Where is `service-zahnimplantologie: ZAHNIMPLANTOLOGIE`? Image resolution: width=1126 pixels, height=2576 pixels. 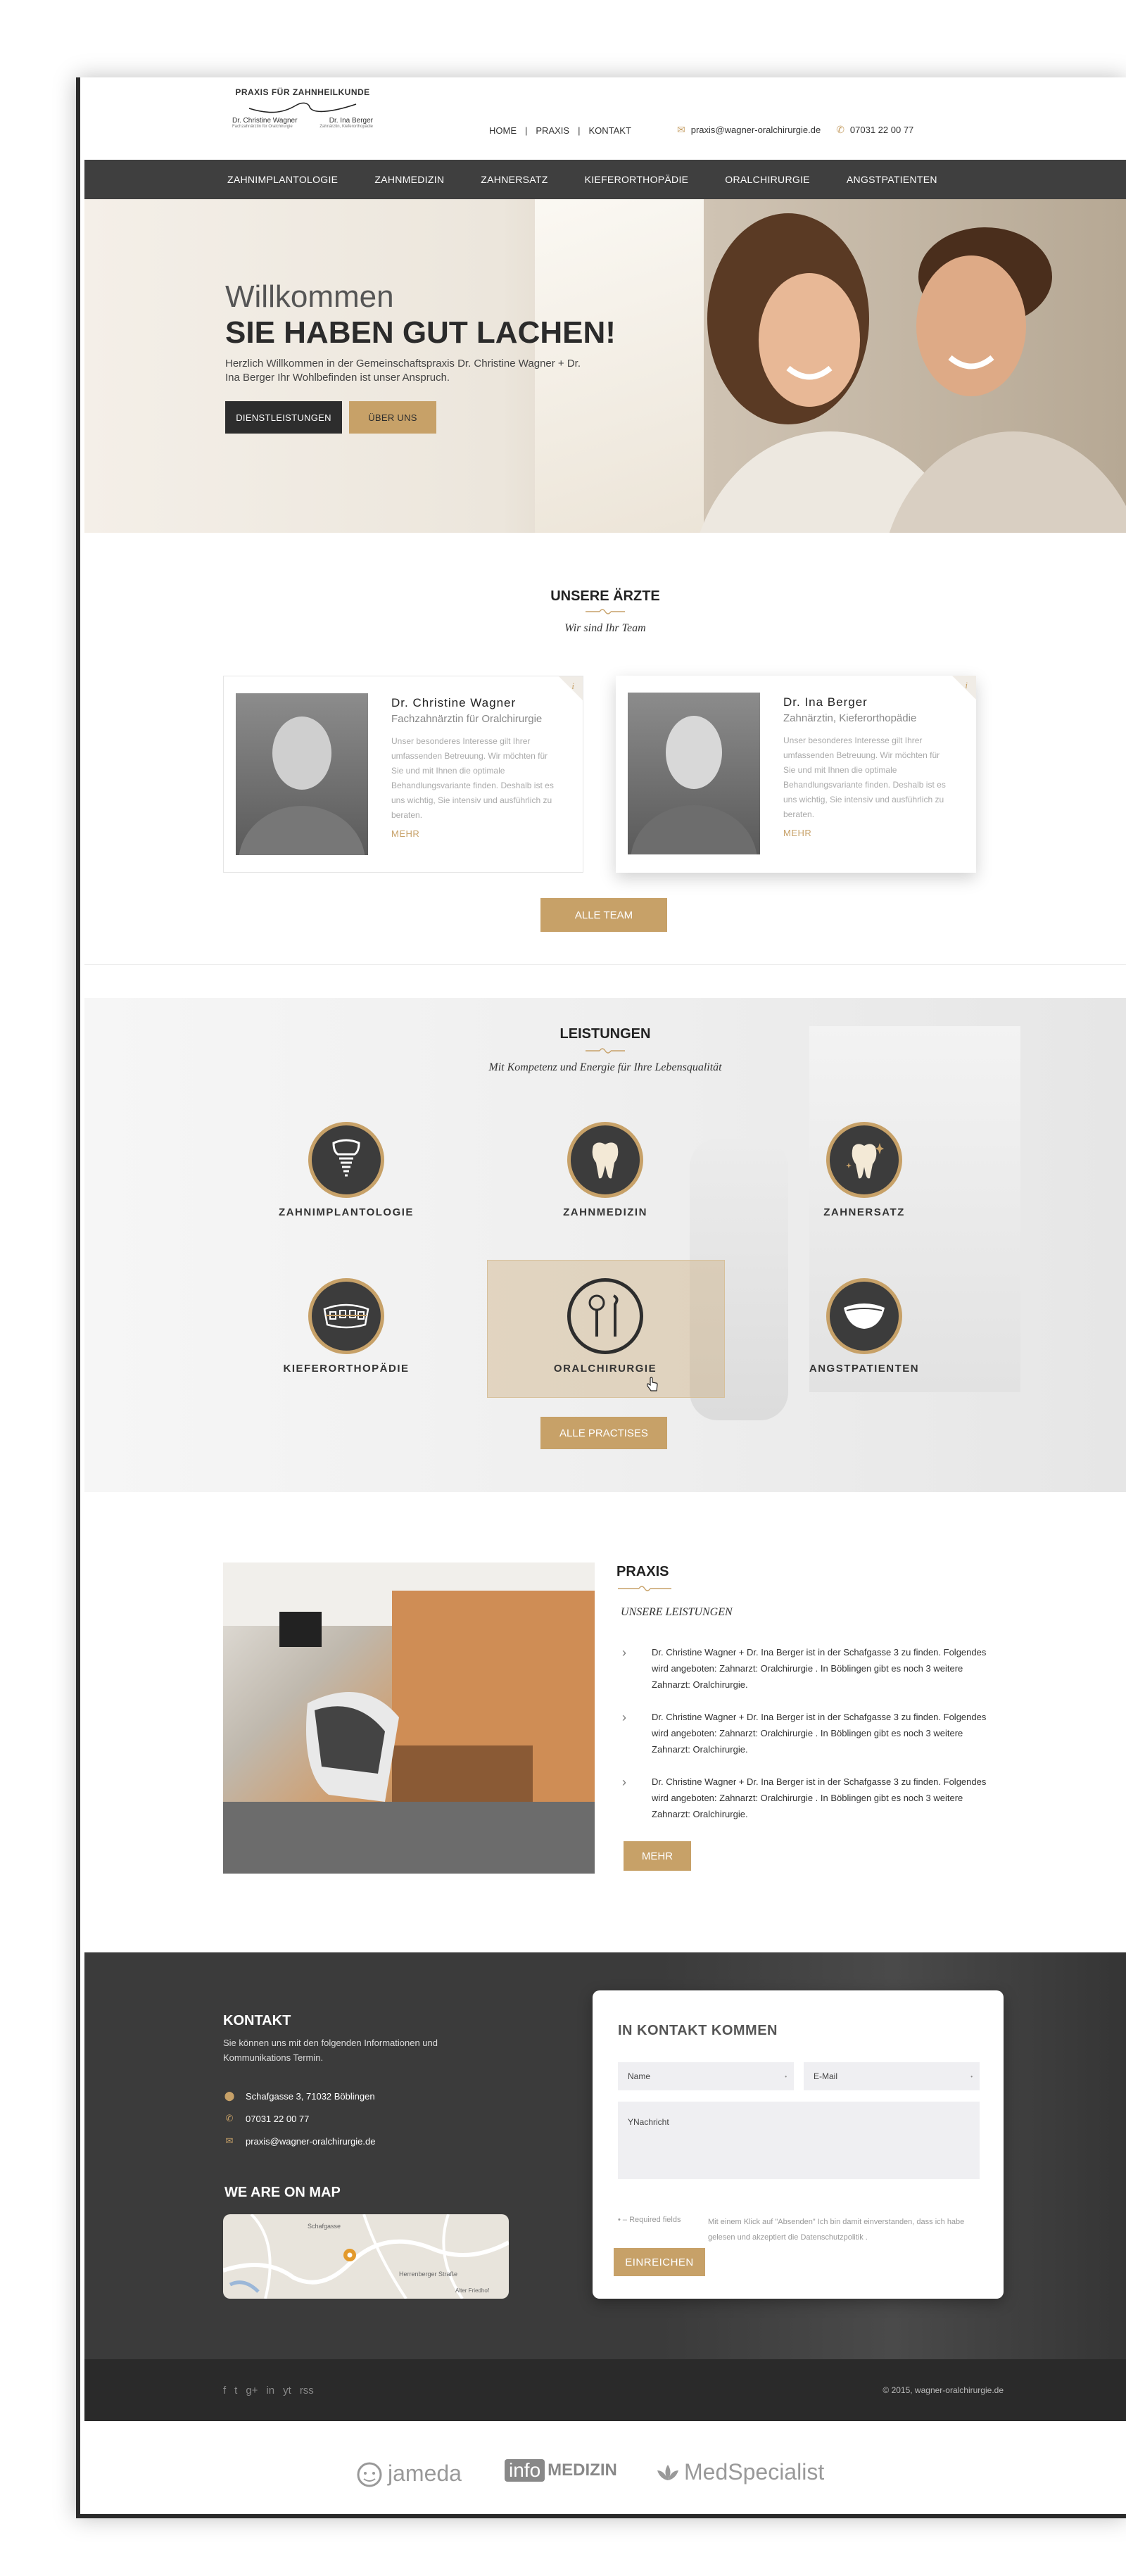
service-zahnimplantologie: ZAHNIMPLANTOLOGIE is located at coordinates (346, 1170).